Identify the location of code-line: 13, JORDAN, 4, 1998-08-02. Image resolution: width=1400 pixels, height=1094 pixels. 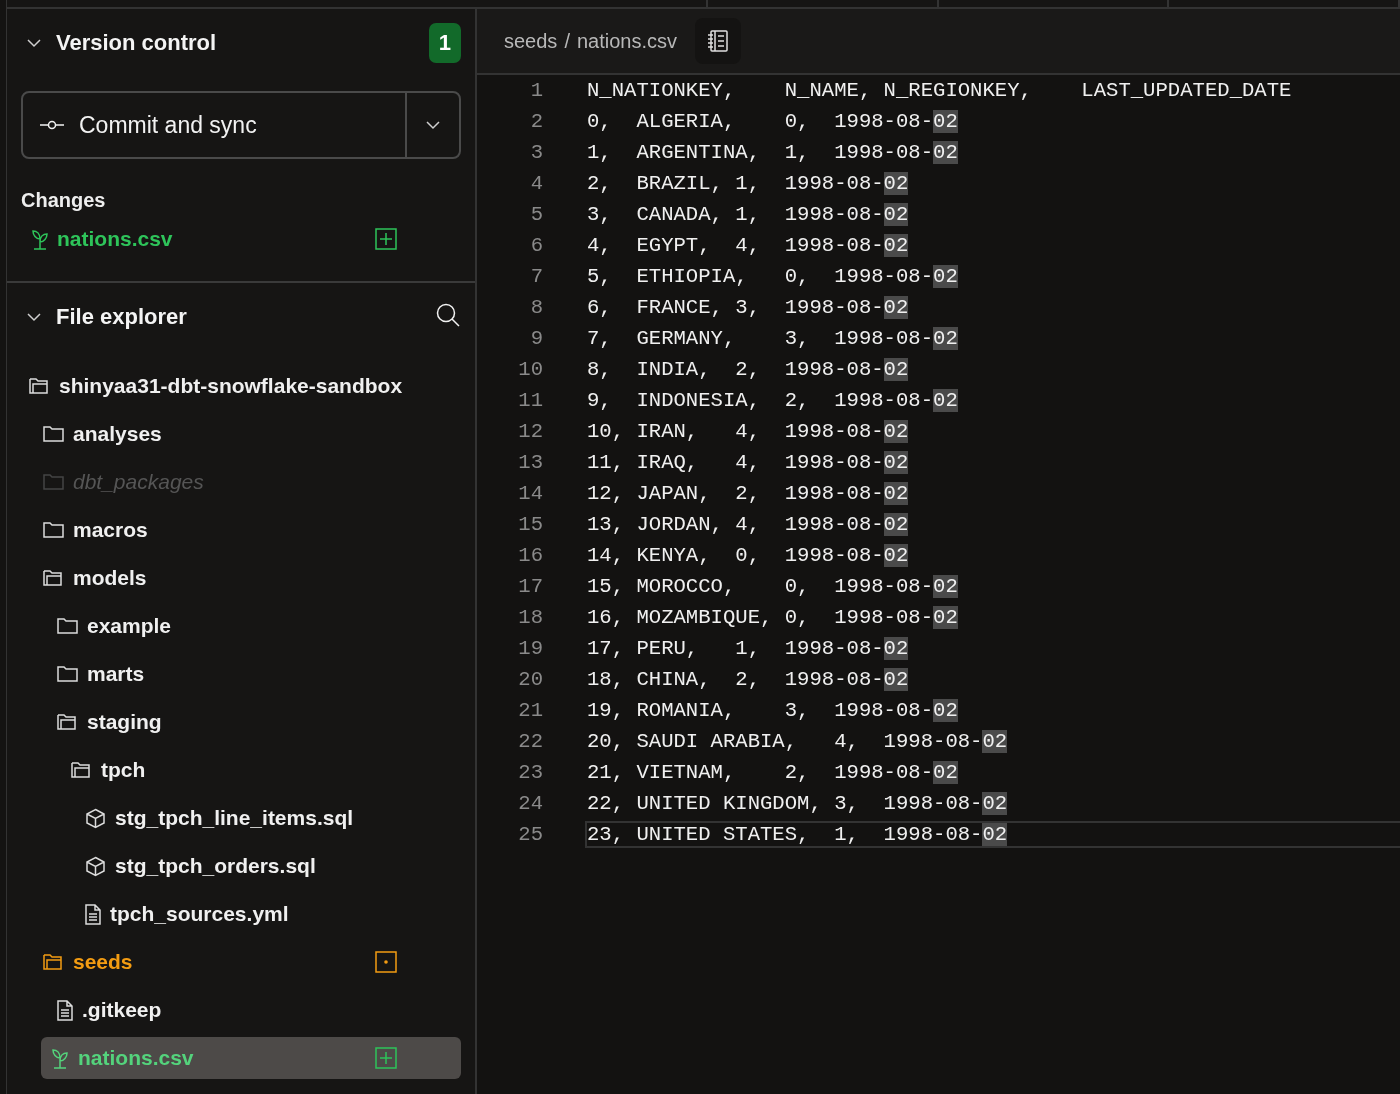
(748, 524).